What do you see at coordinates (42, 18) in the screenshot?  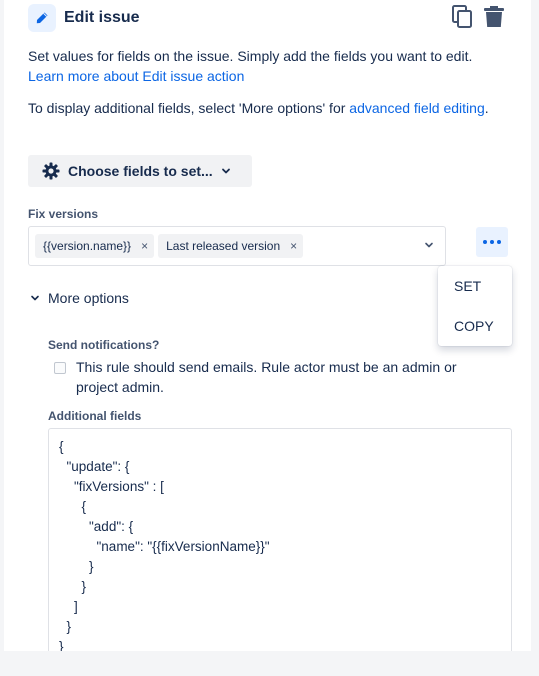 I see `pencil-icon` at bounding box center [42, 18].